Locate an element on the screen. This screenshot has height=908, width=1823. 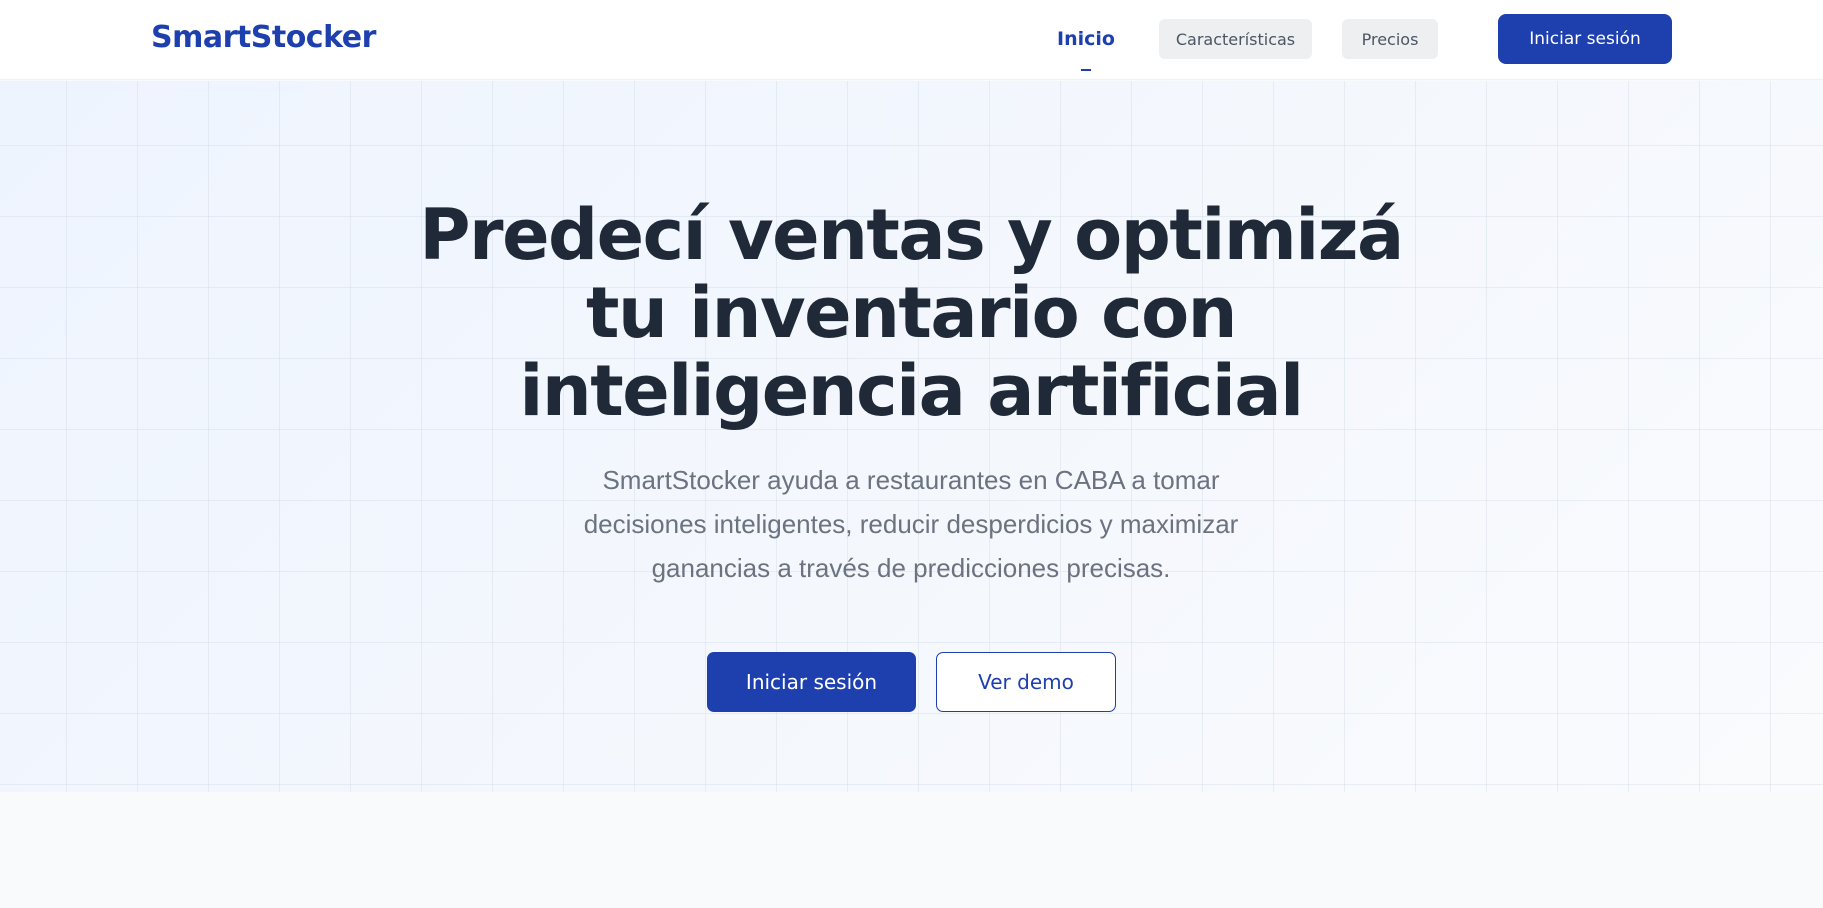
nav-item-precios: Precios is located at coordinates (1390, 39).